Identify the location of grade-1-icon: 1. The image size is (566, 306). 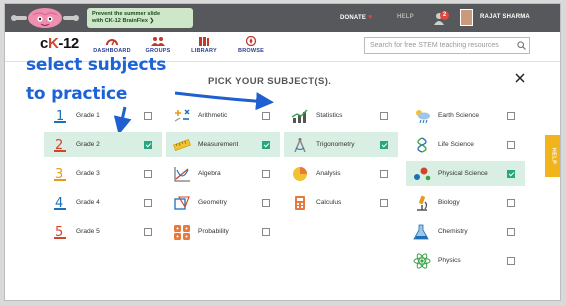
(60, 116).